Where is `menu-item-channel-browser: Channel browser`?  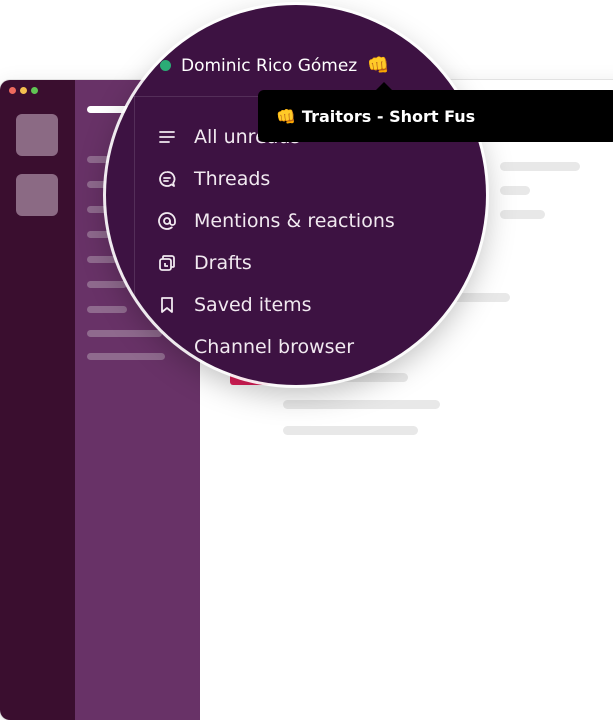 menu-item-channel-browser: Channel browser is located at coordinates (255, 347).